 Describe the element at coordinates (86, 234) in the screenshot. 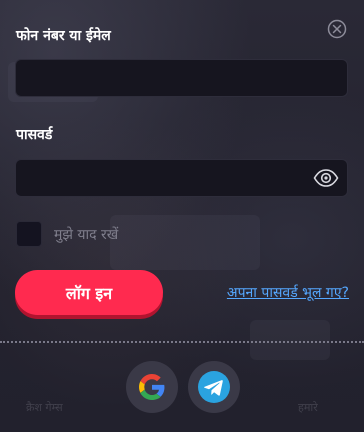

I see `remember-label: मुझे याद रखें` at that location.